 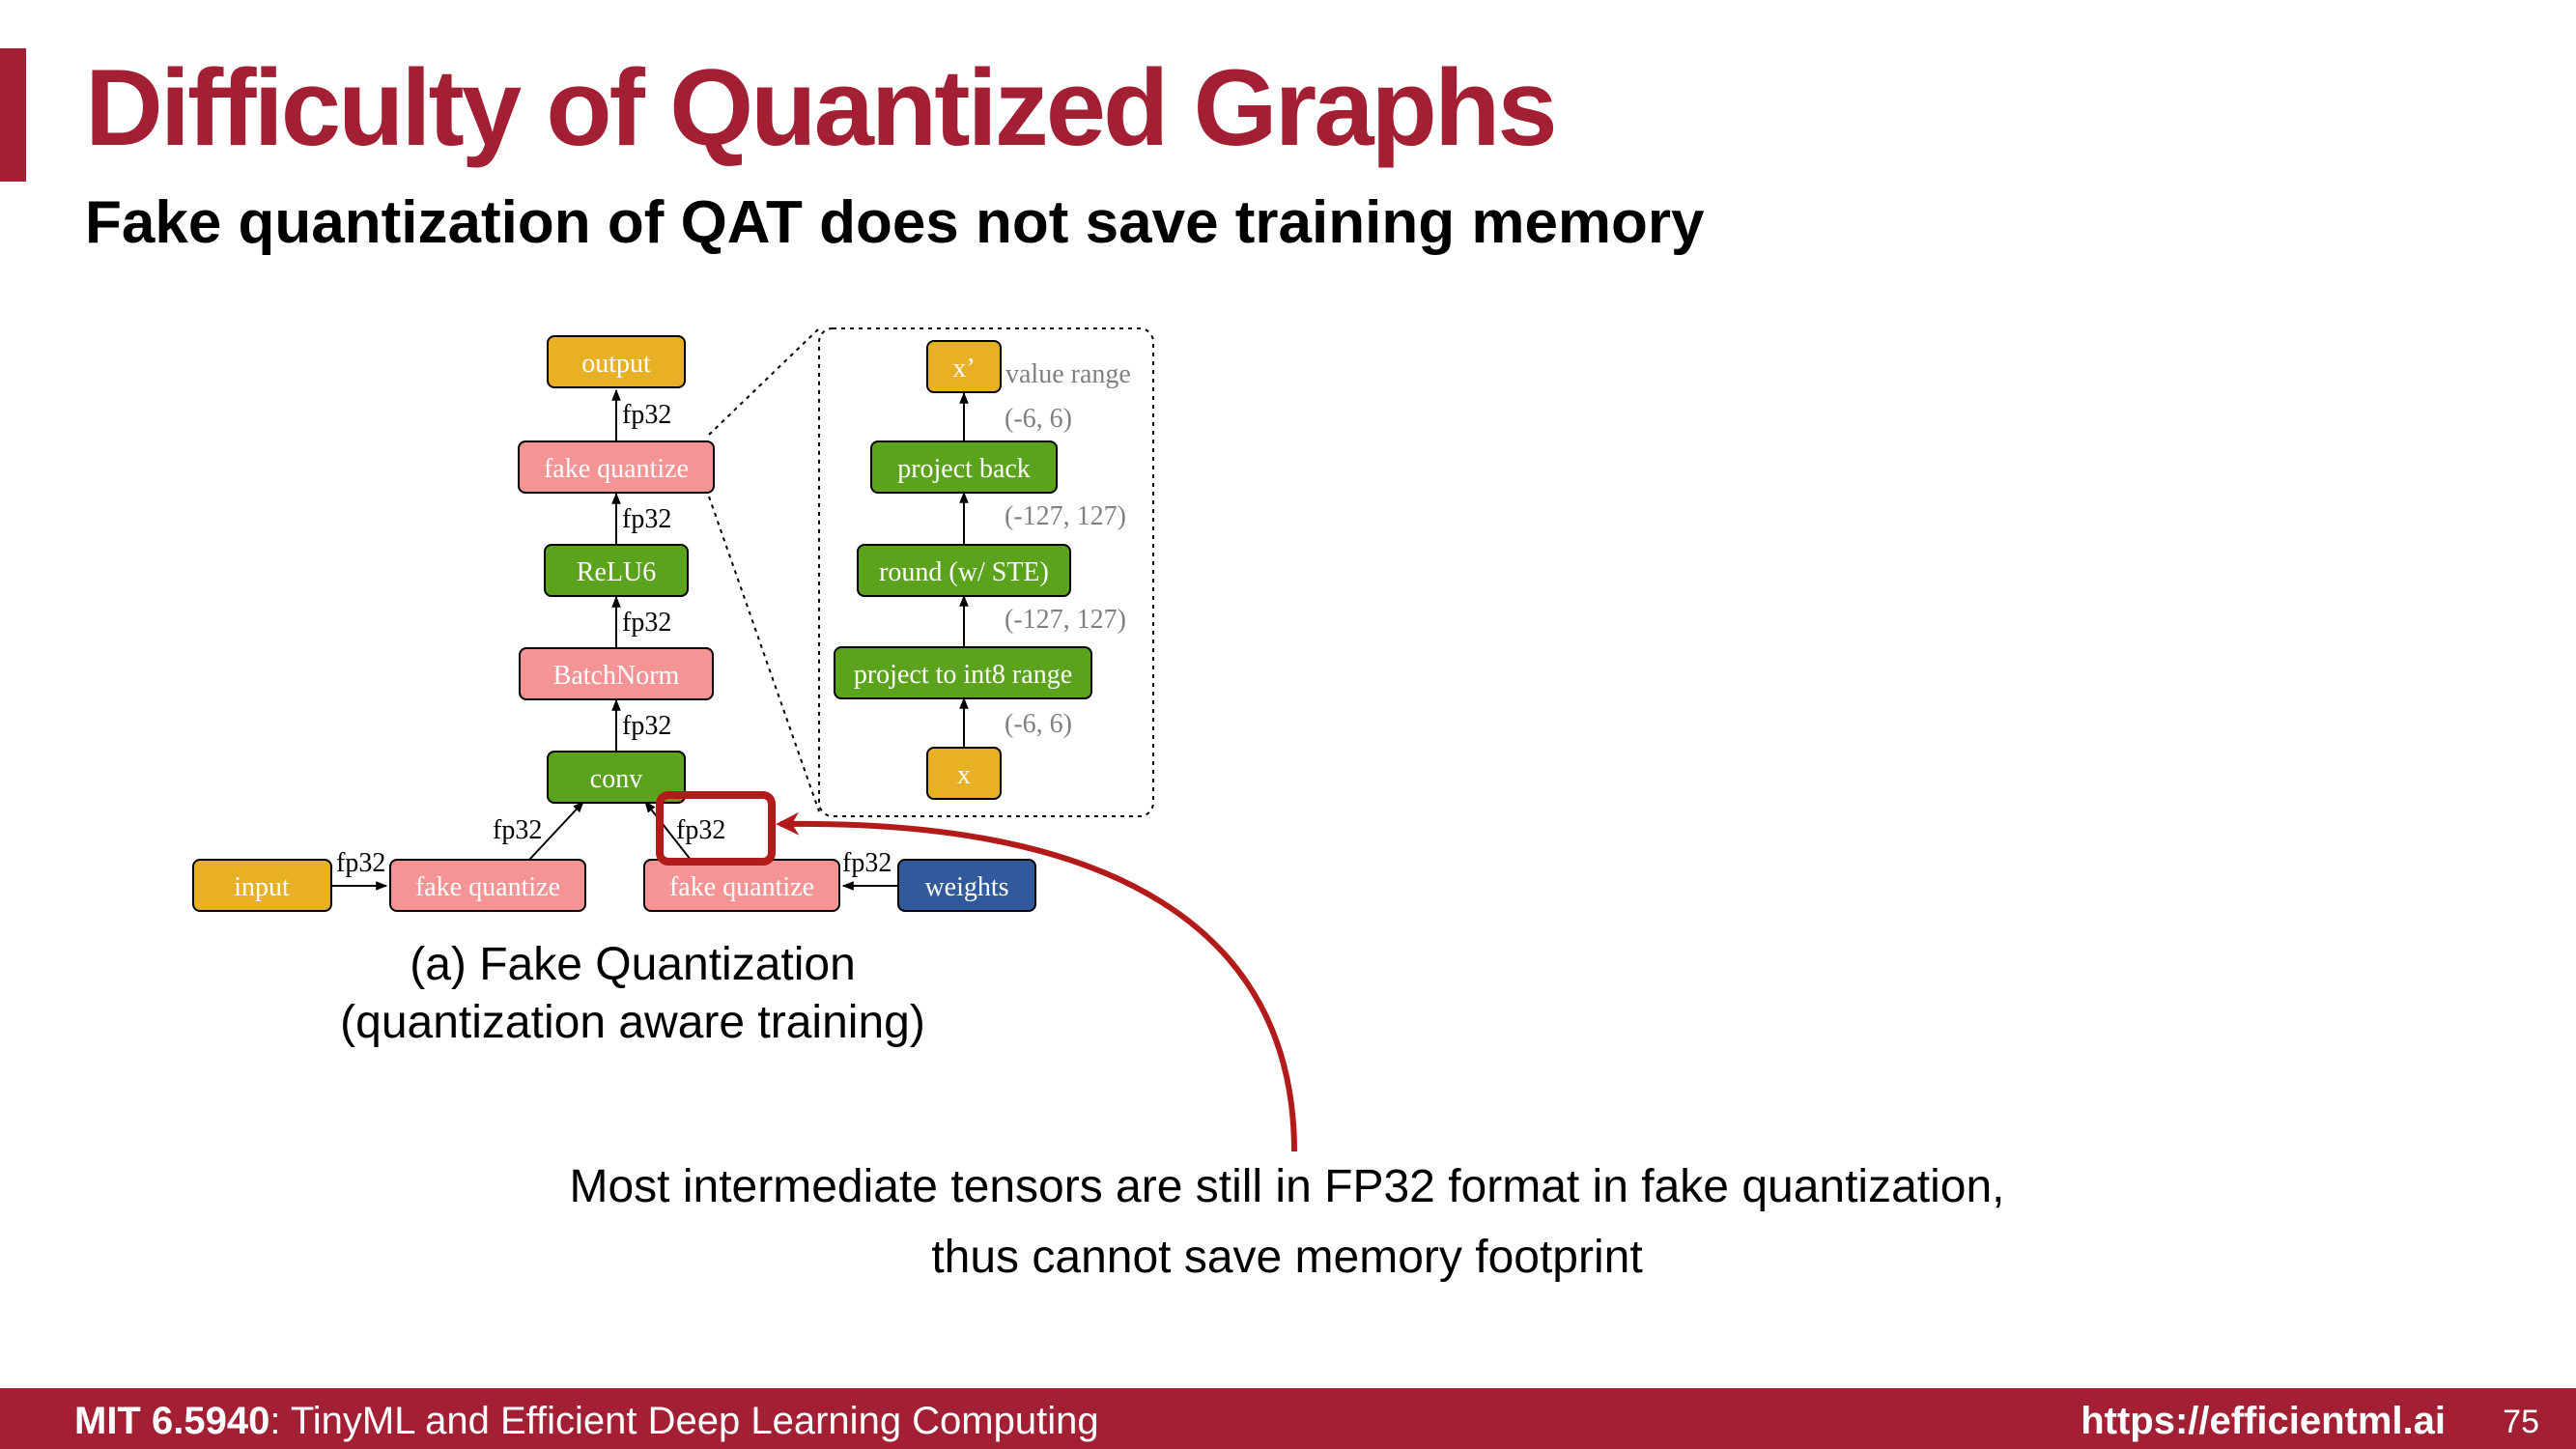 What do you see at coordinates (633, 964) in the screenshot?
I see `diagram-caption-line1: (a) Fake Quantization` at bounding box center [633, 964].